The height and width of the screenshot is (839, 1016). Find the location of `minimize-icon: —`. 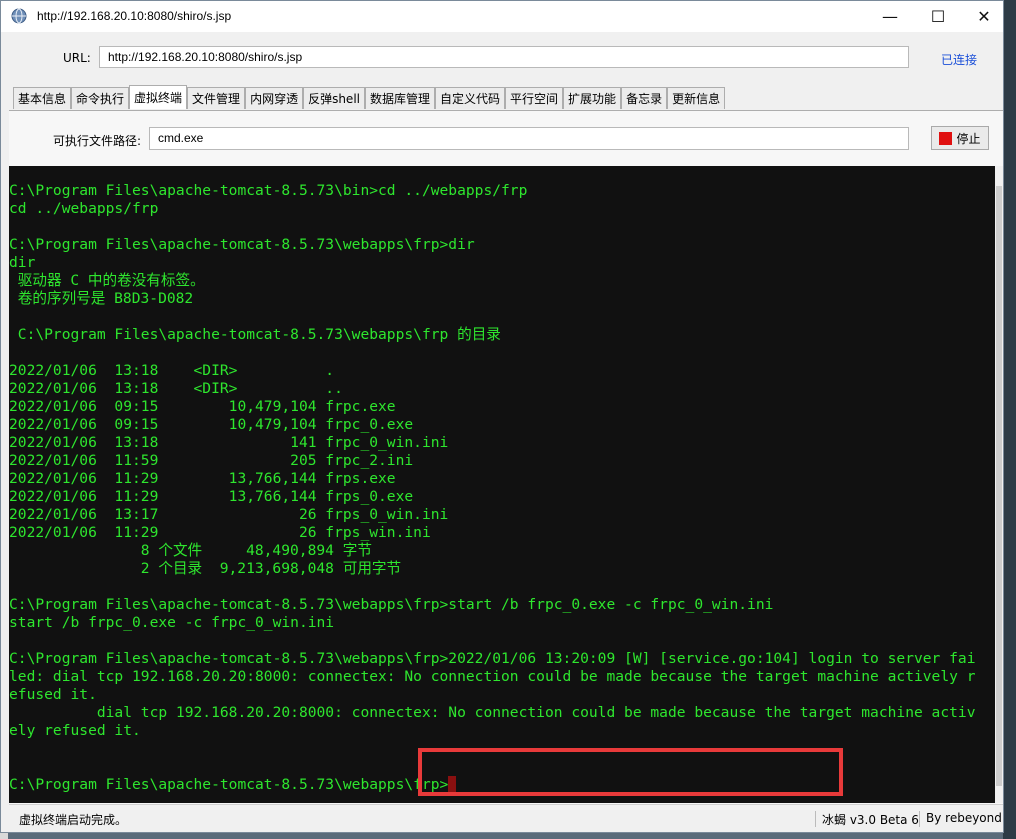

minimize-icon: — is located at coordinates (890, 16).